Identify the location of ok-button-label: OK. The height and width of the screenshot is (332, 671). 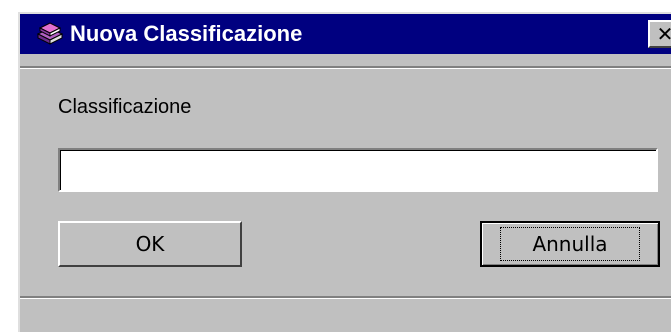
(150, 244).